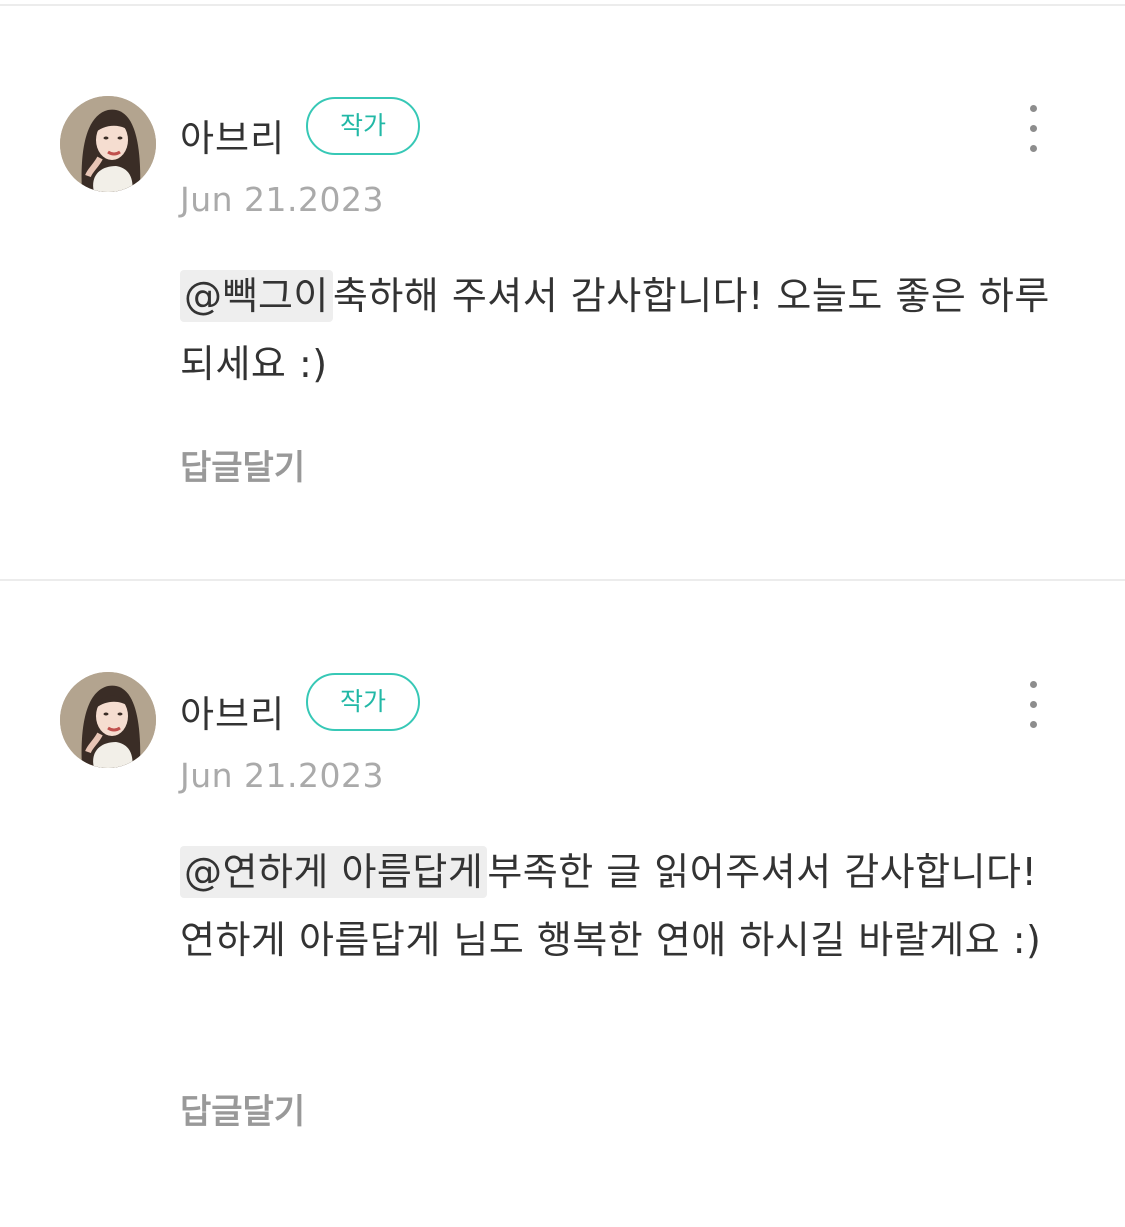 The height and width of the screenshot is (1227, 1125). Describe the element at coordinates (562, 580) in the screenshot. I see `comment-divider` at that location.